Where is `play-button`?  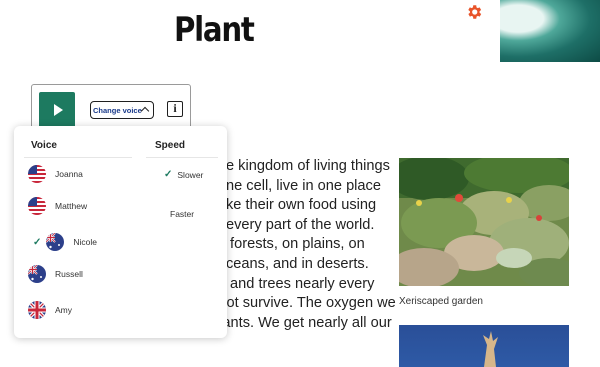
play-button is located at coordinates (57, 110).